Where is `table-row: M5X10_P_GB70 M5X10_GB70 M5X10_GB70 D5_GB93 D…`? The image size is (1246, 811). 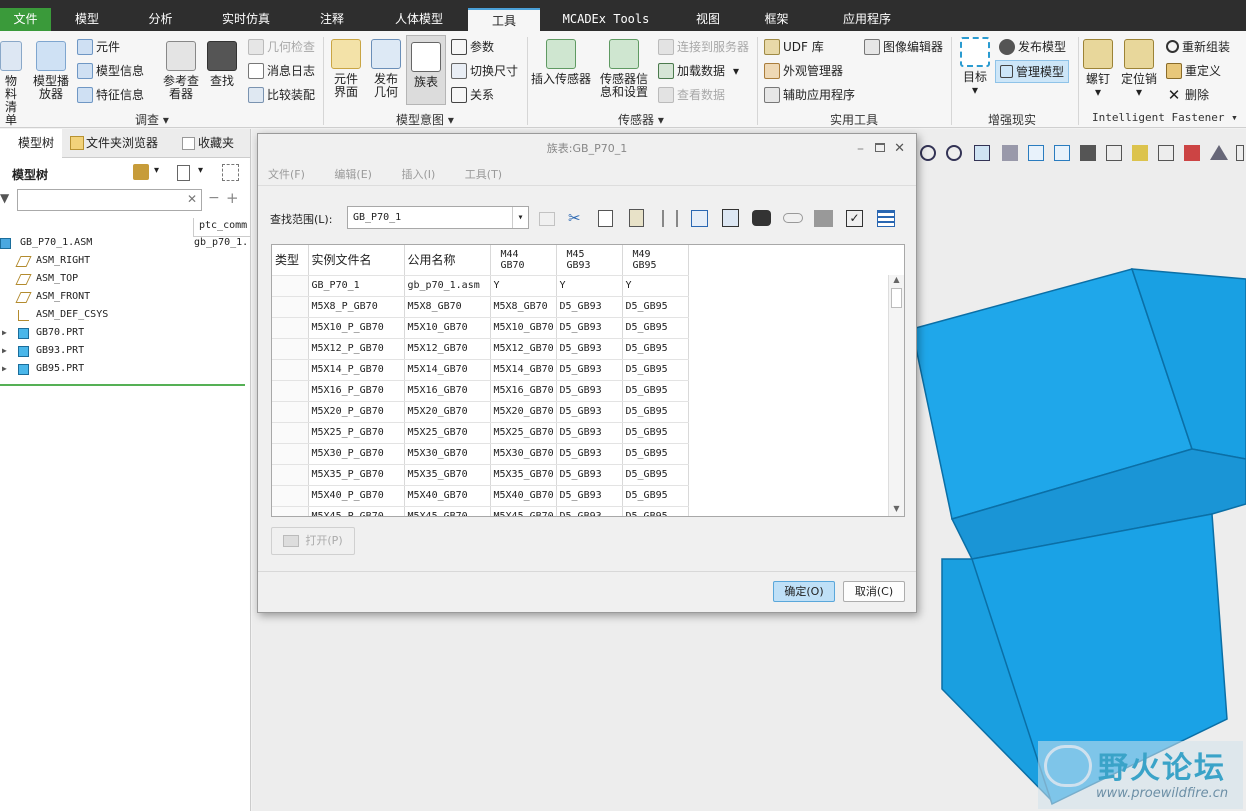
table-row: M5X10_P_GB70 M5X10_GB70 M5X10_GB70 D5_GB93 D… is located at coordinates (480, 328).